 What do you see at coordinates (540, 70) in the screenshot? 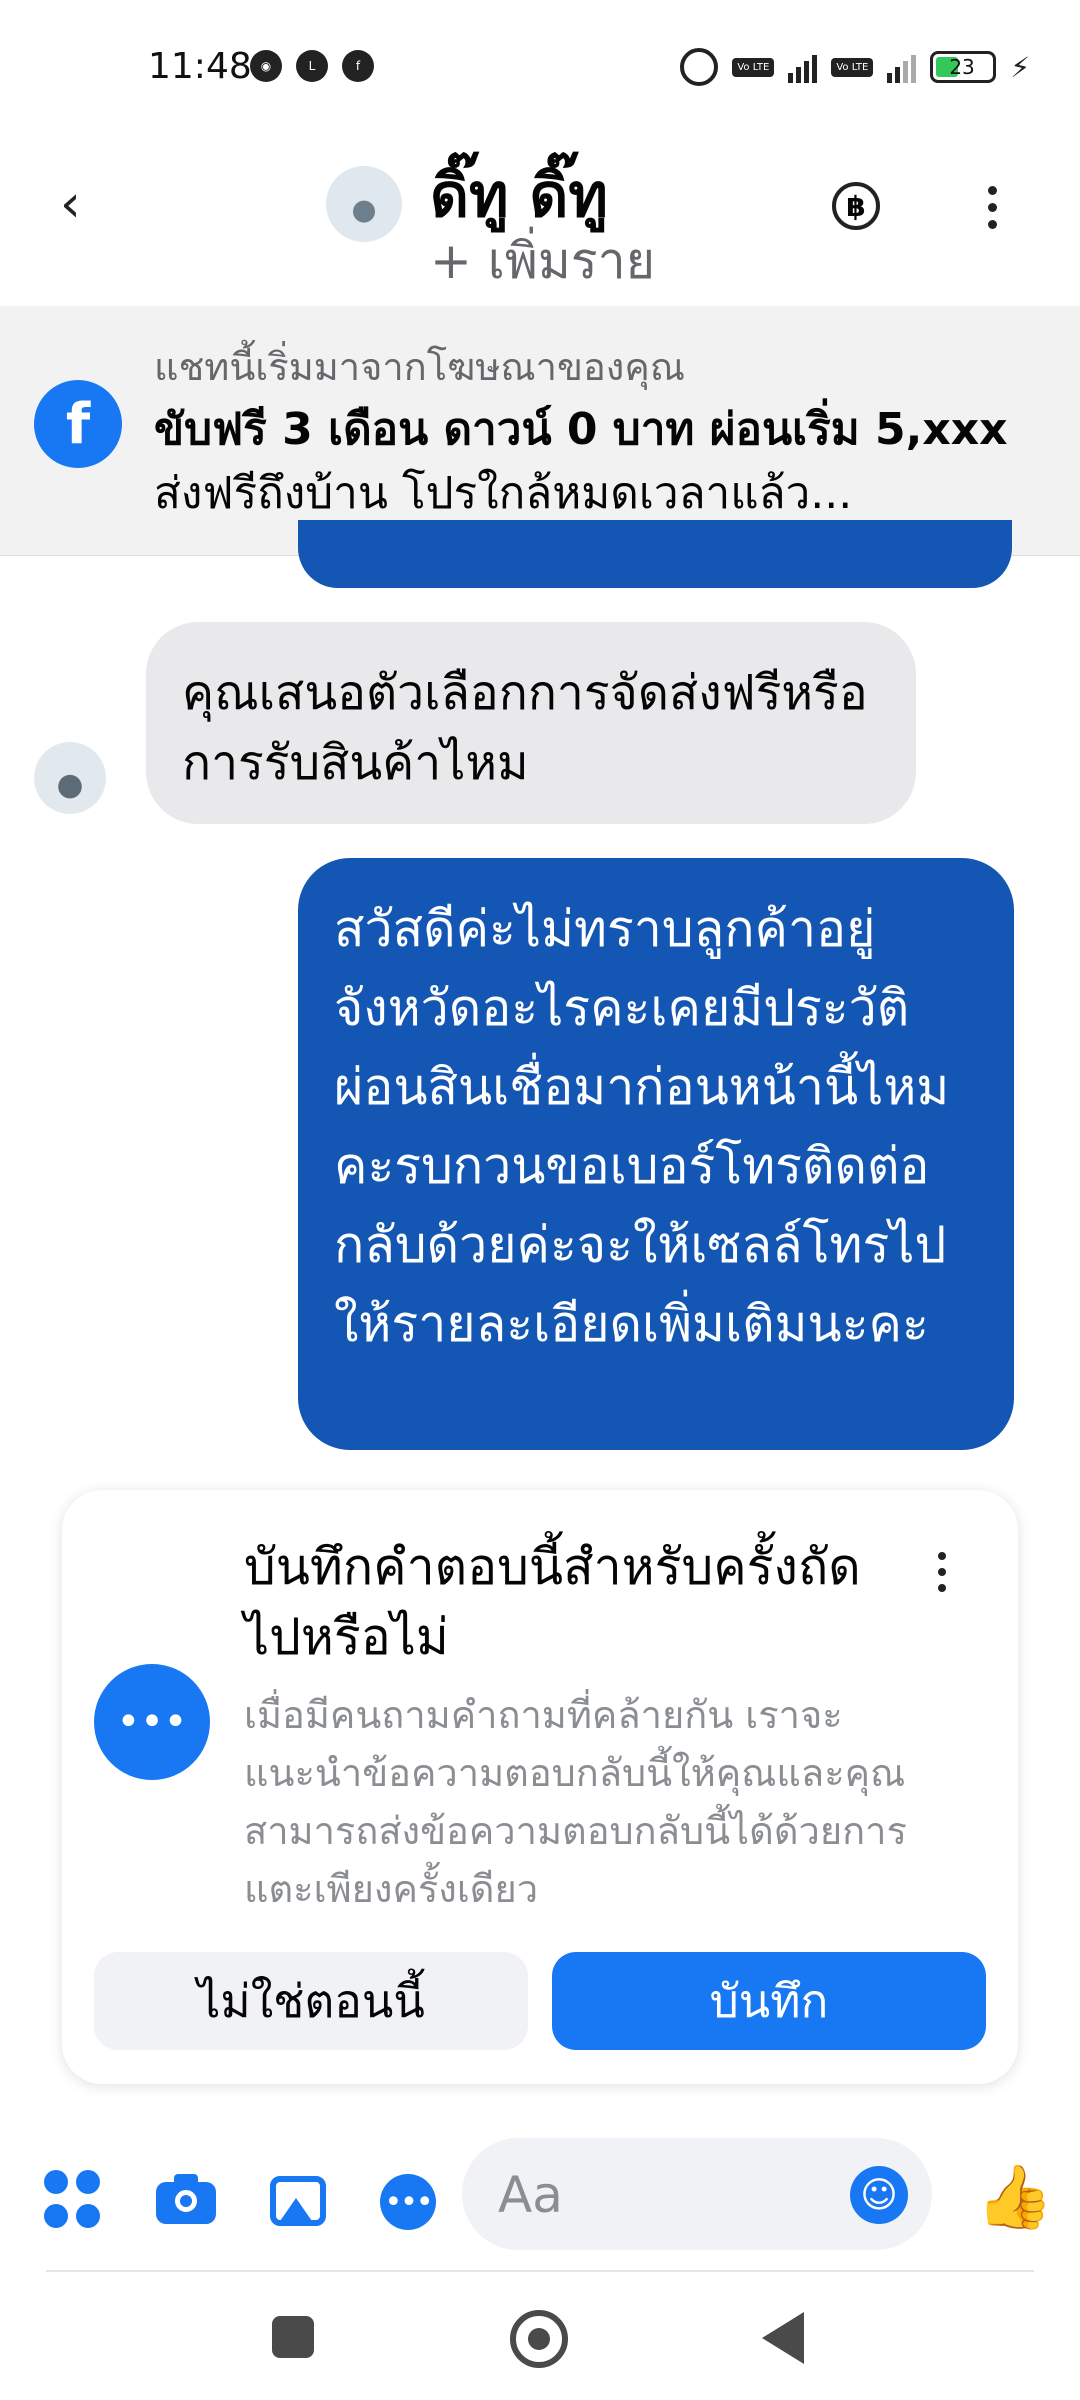
I see `status-bar: 11:48 ◉ L f Vo LTE Vo LTE 23 ⚡` at bounding box center [540, 70].